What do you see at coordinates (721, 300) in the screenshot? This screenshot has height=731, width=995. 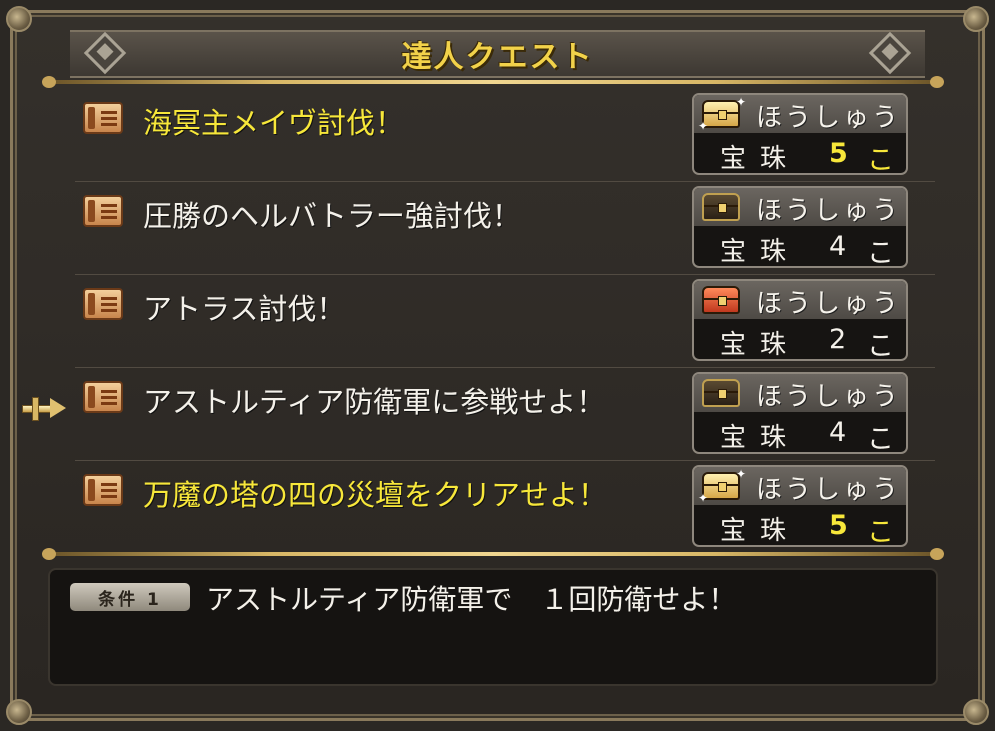 I see `red-chest-icon` at bounding box center [721, 300].